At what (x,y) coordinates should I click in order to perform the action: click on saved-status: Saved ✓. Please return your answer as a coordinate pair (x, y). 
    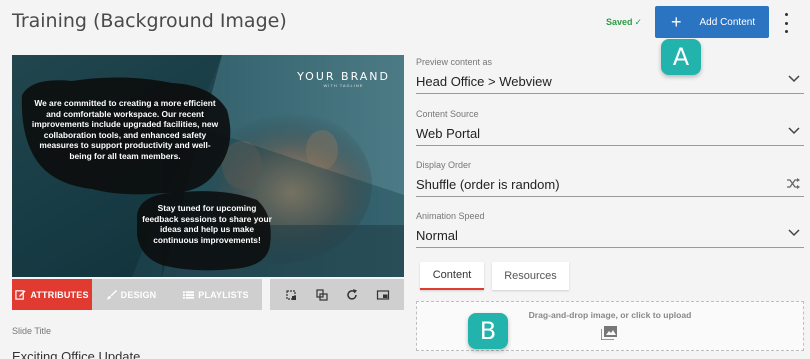
    Looking at the image, I should click on (624, 22).